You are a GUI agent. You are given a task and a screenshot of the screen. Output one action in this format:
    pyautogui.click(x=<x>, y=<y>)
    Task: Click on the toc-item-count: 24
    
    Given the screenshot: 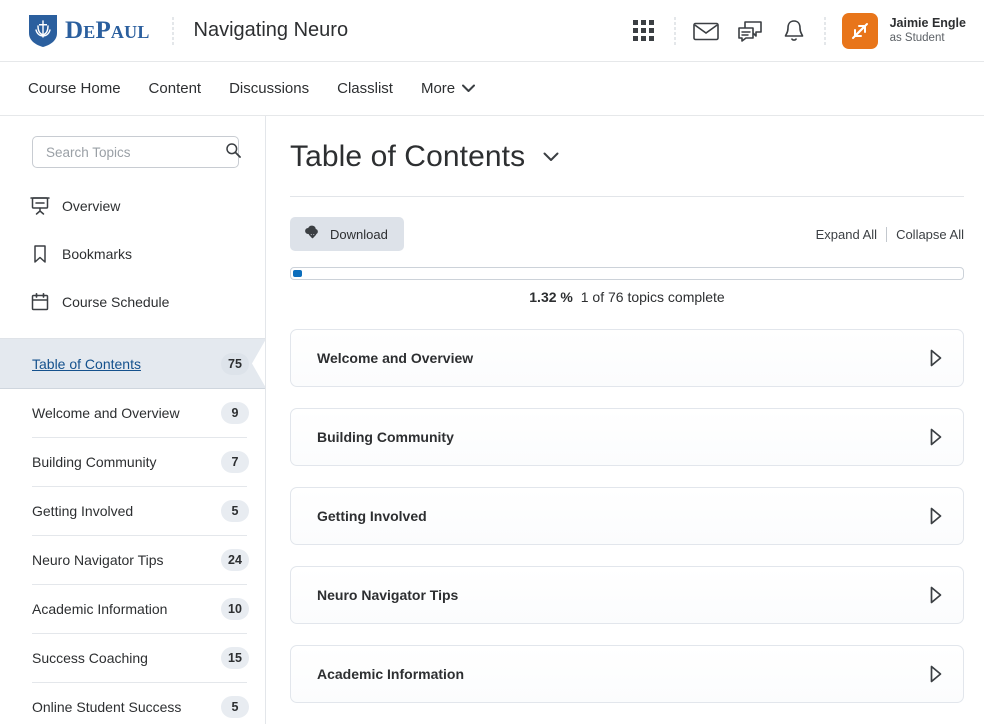 What is the action you would take?
    pyautogui.click(x=235, y=559)
    